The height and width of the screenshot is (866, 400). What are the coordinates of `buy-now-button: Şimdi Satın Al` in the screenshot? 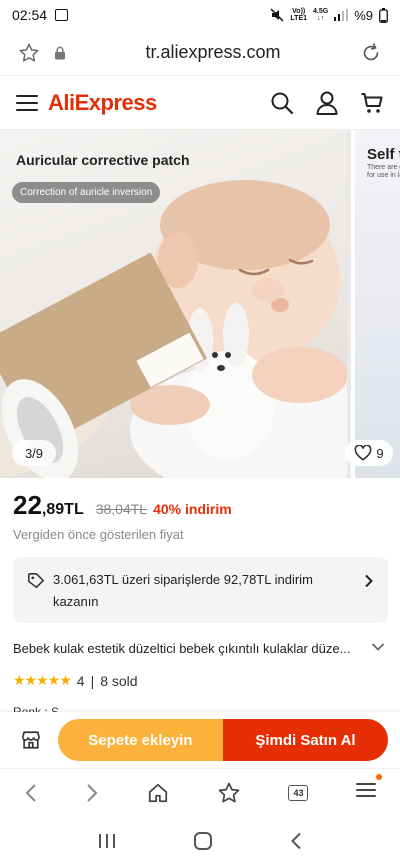 It's located at (305, 740).